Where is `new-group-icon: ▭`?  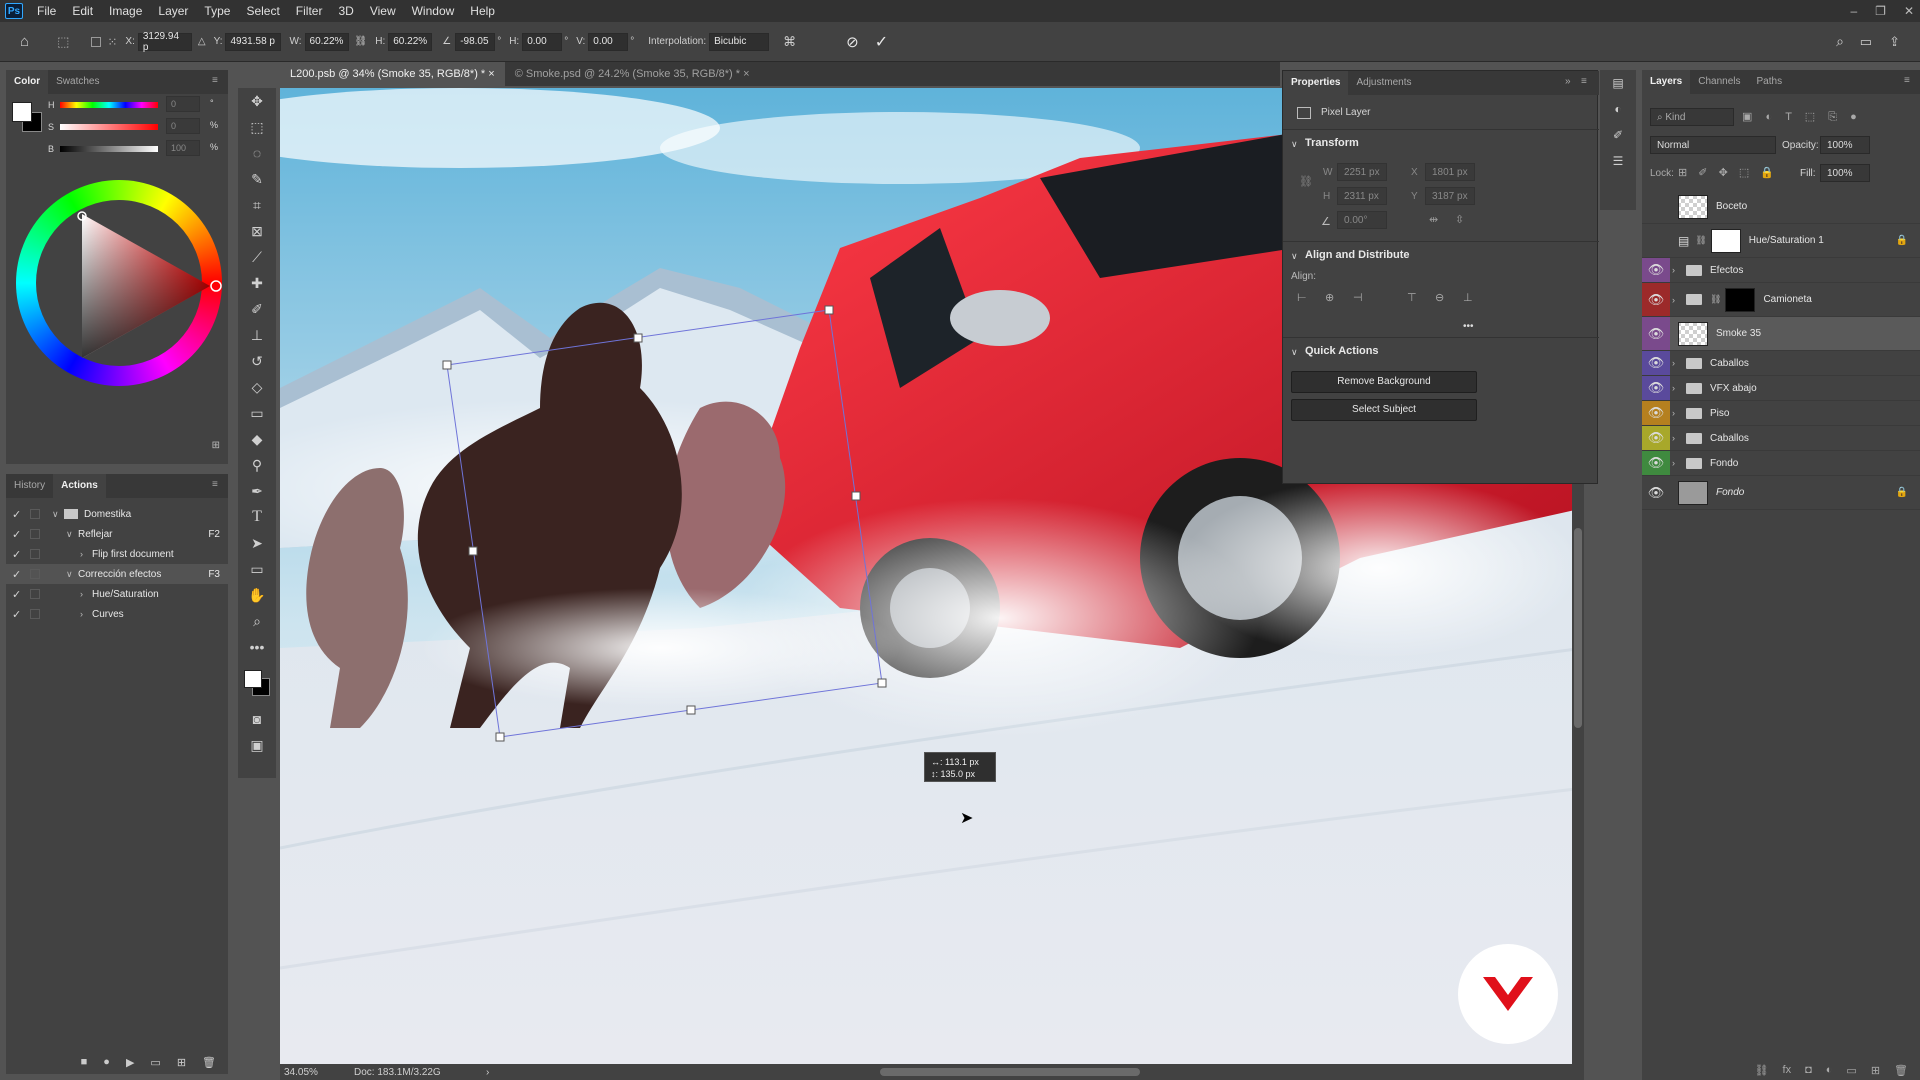 new-group-icon: ▭ is located at coordinates (1851, 1070).